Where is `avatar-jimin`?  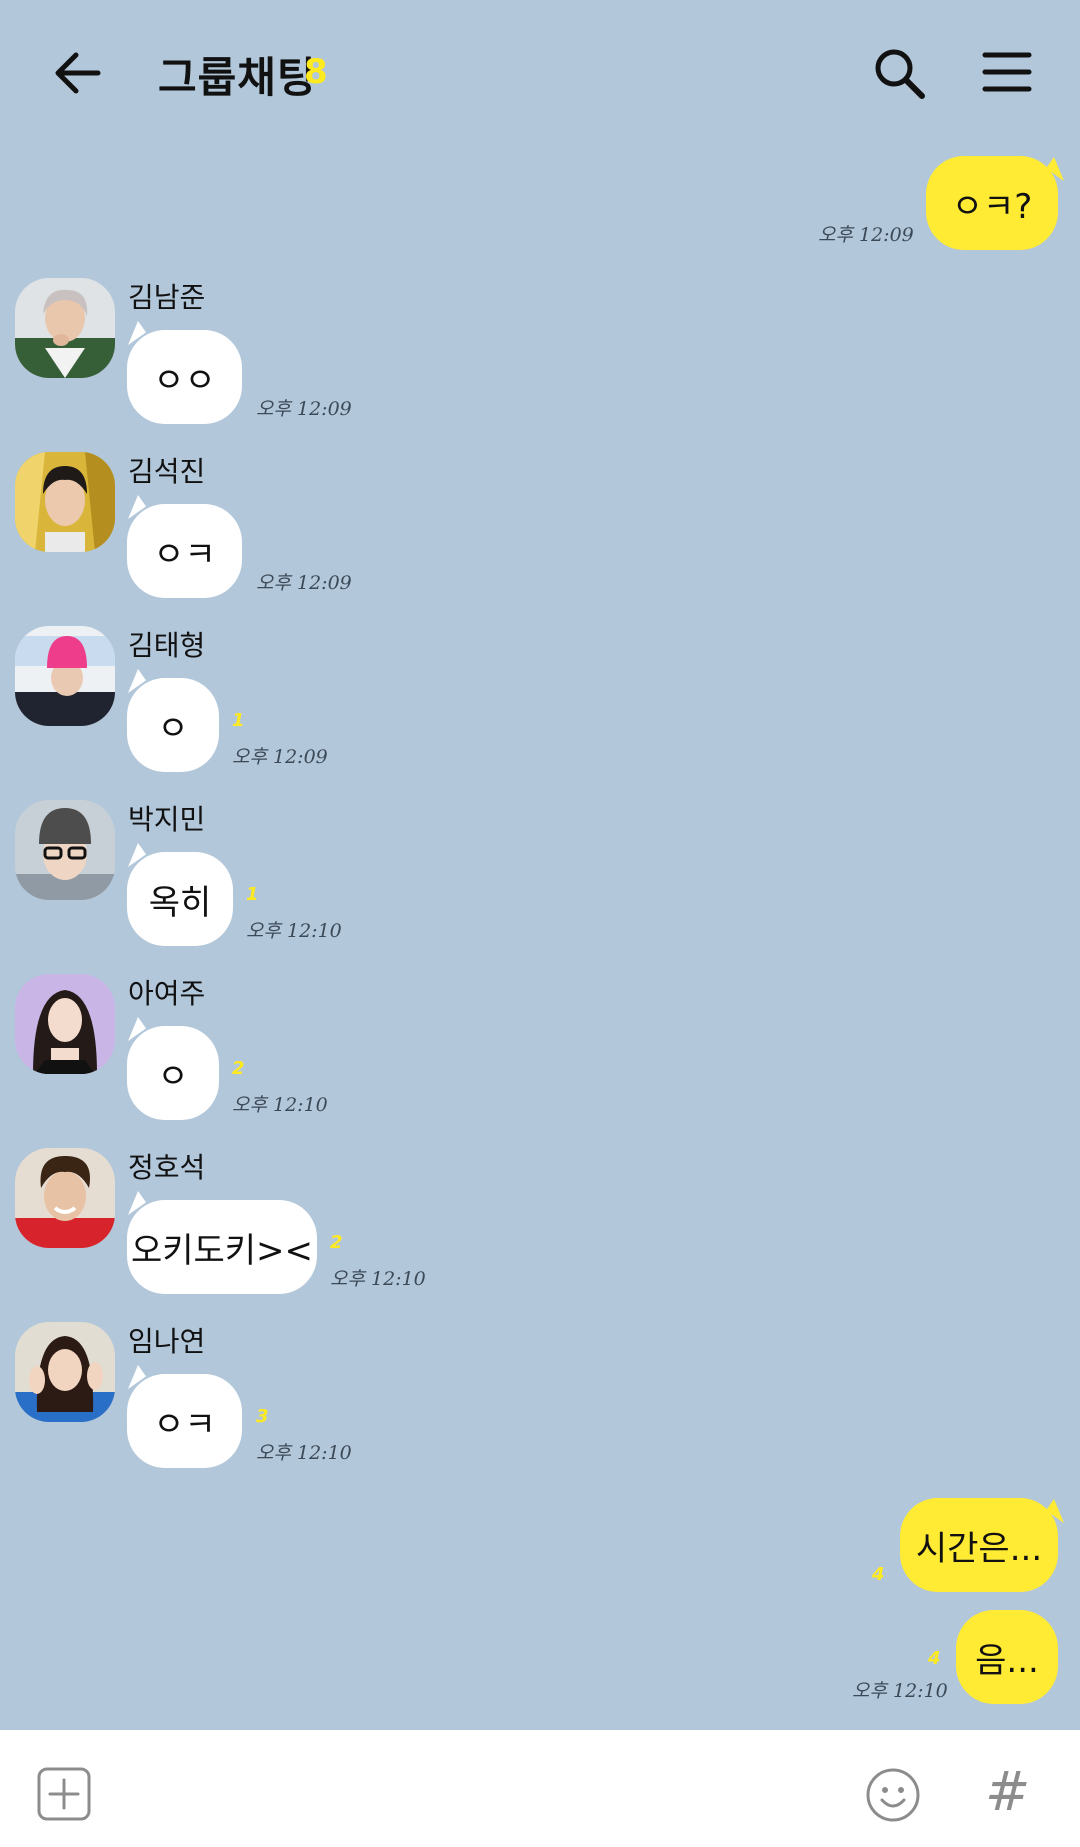
avatar-jimin is located at coordinates (65, 850).